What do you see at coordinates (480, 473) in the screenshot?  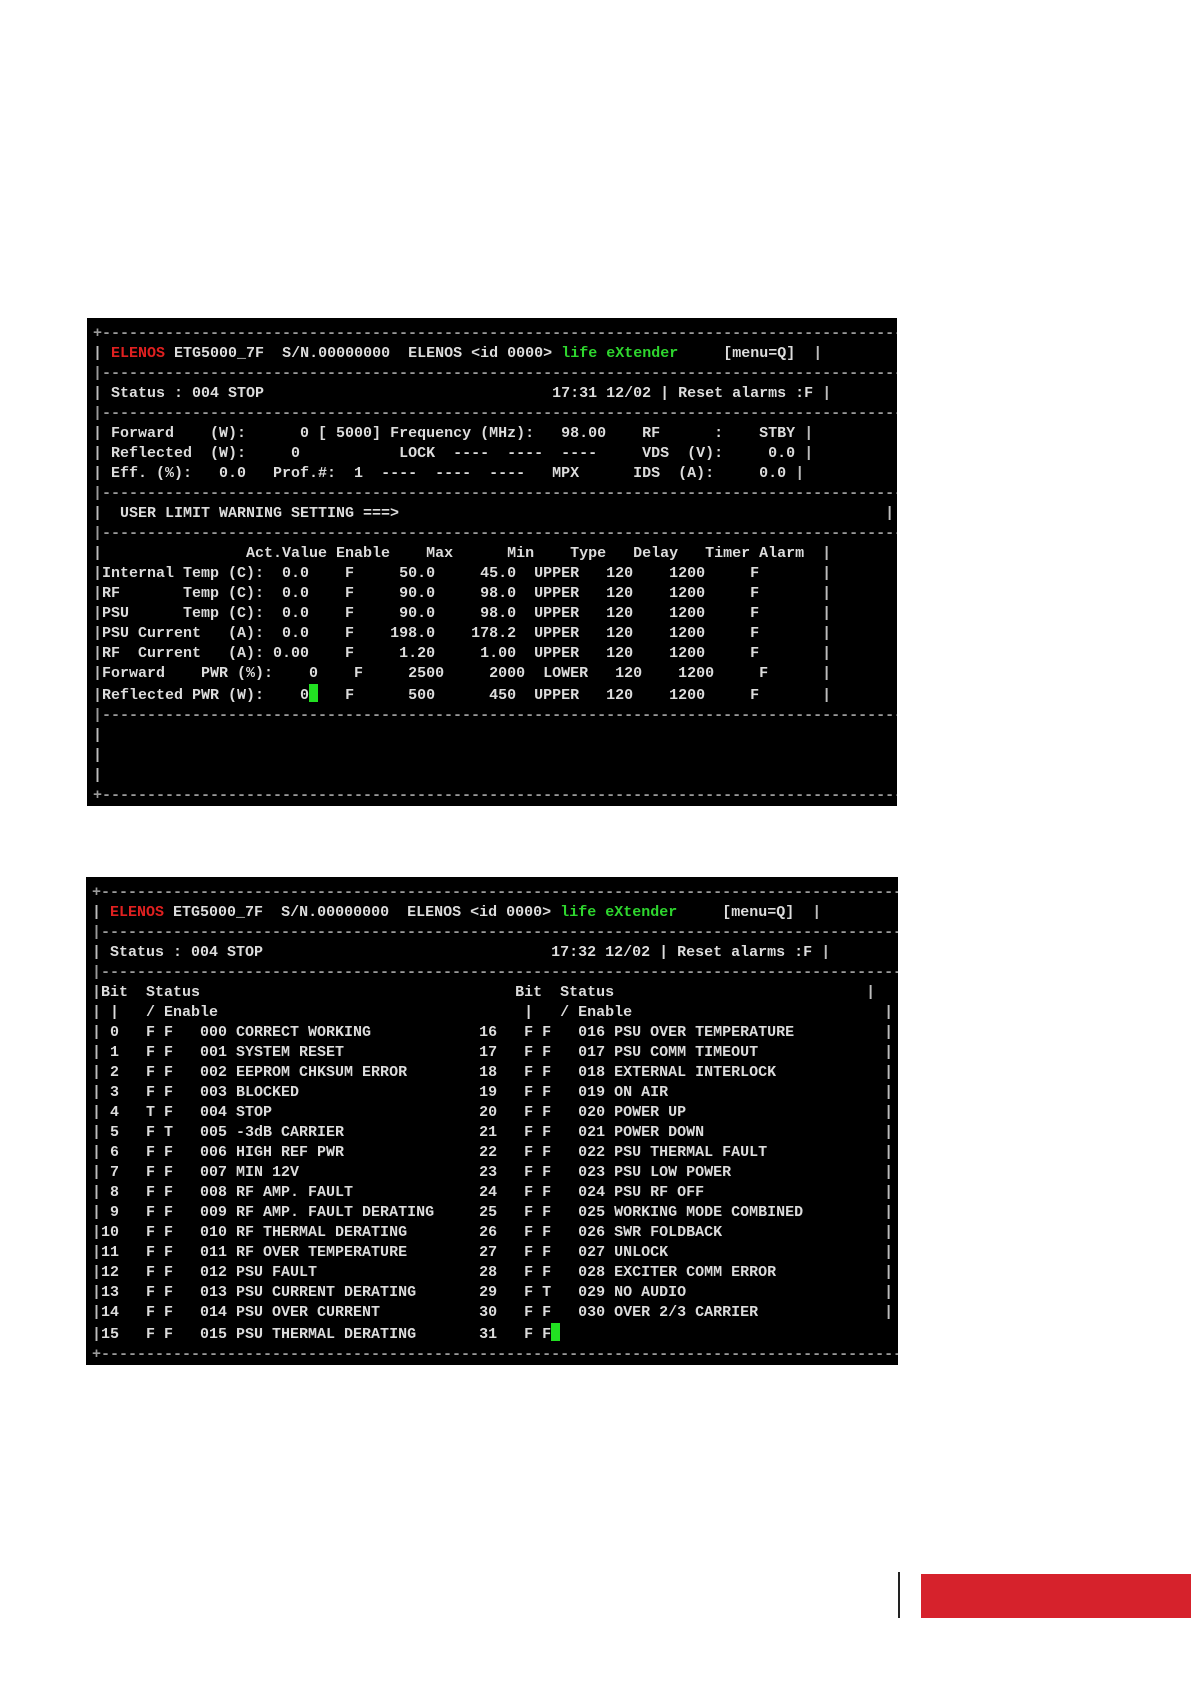 I see `mpx-state: ---- ---- ---- MPX` at bounding box center [480, 473].